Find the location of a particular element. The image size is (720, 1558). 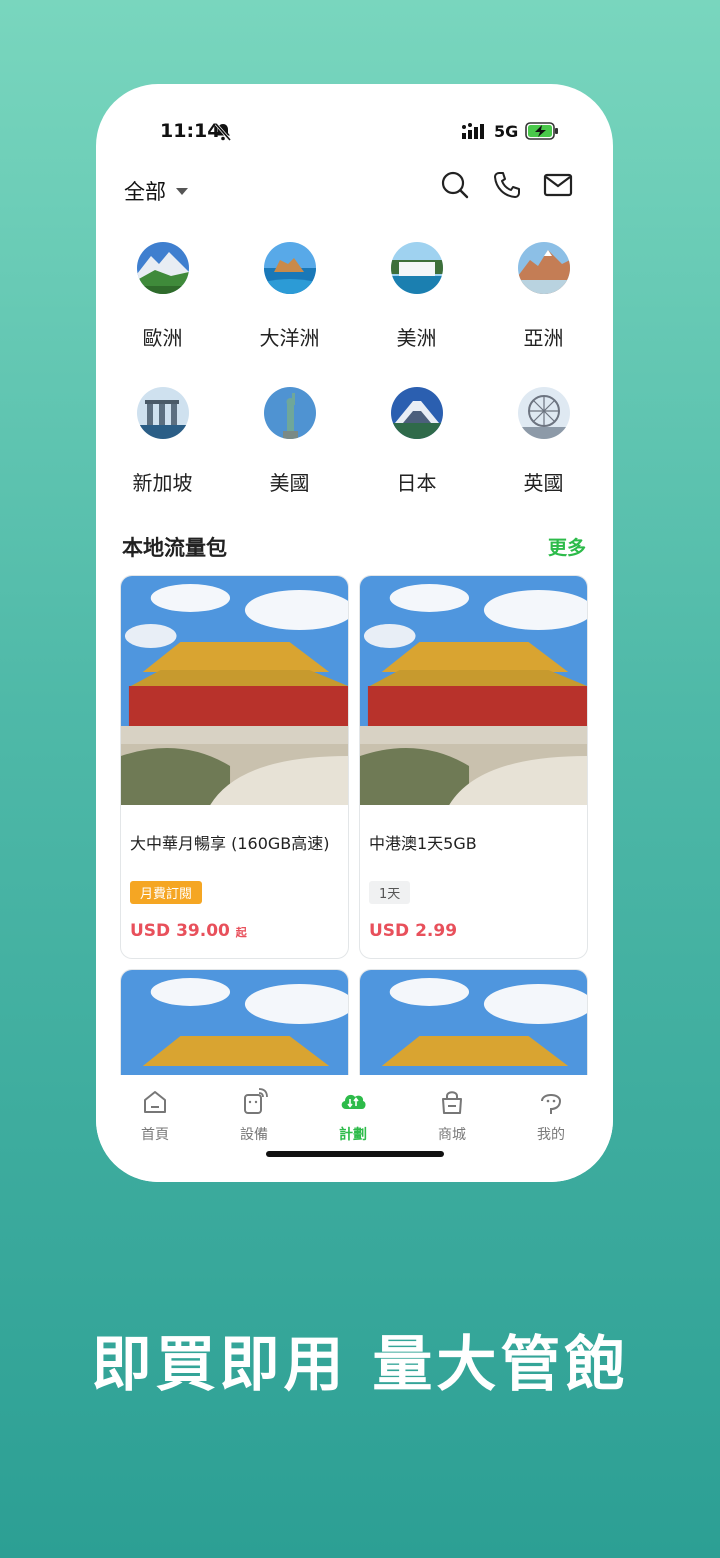

destination-label: 日本 is located at coordinates (416, 483).